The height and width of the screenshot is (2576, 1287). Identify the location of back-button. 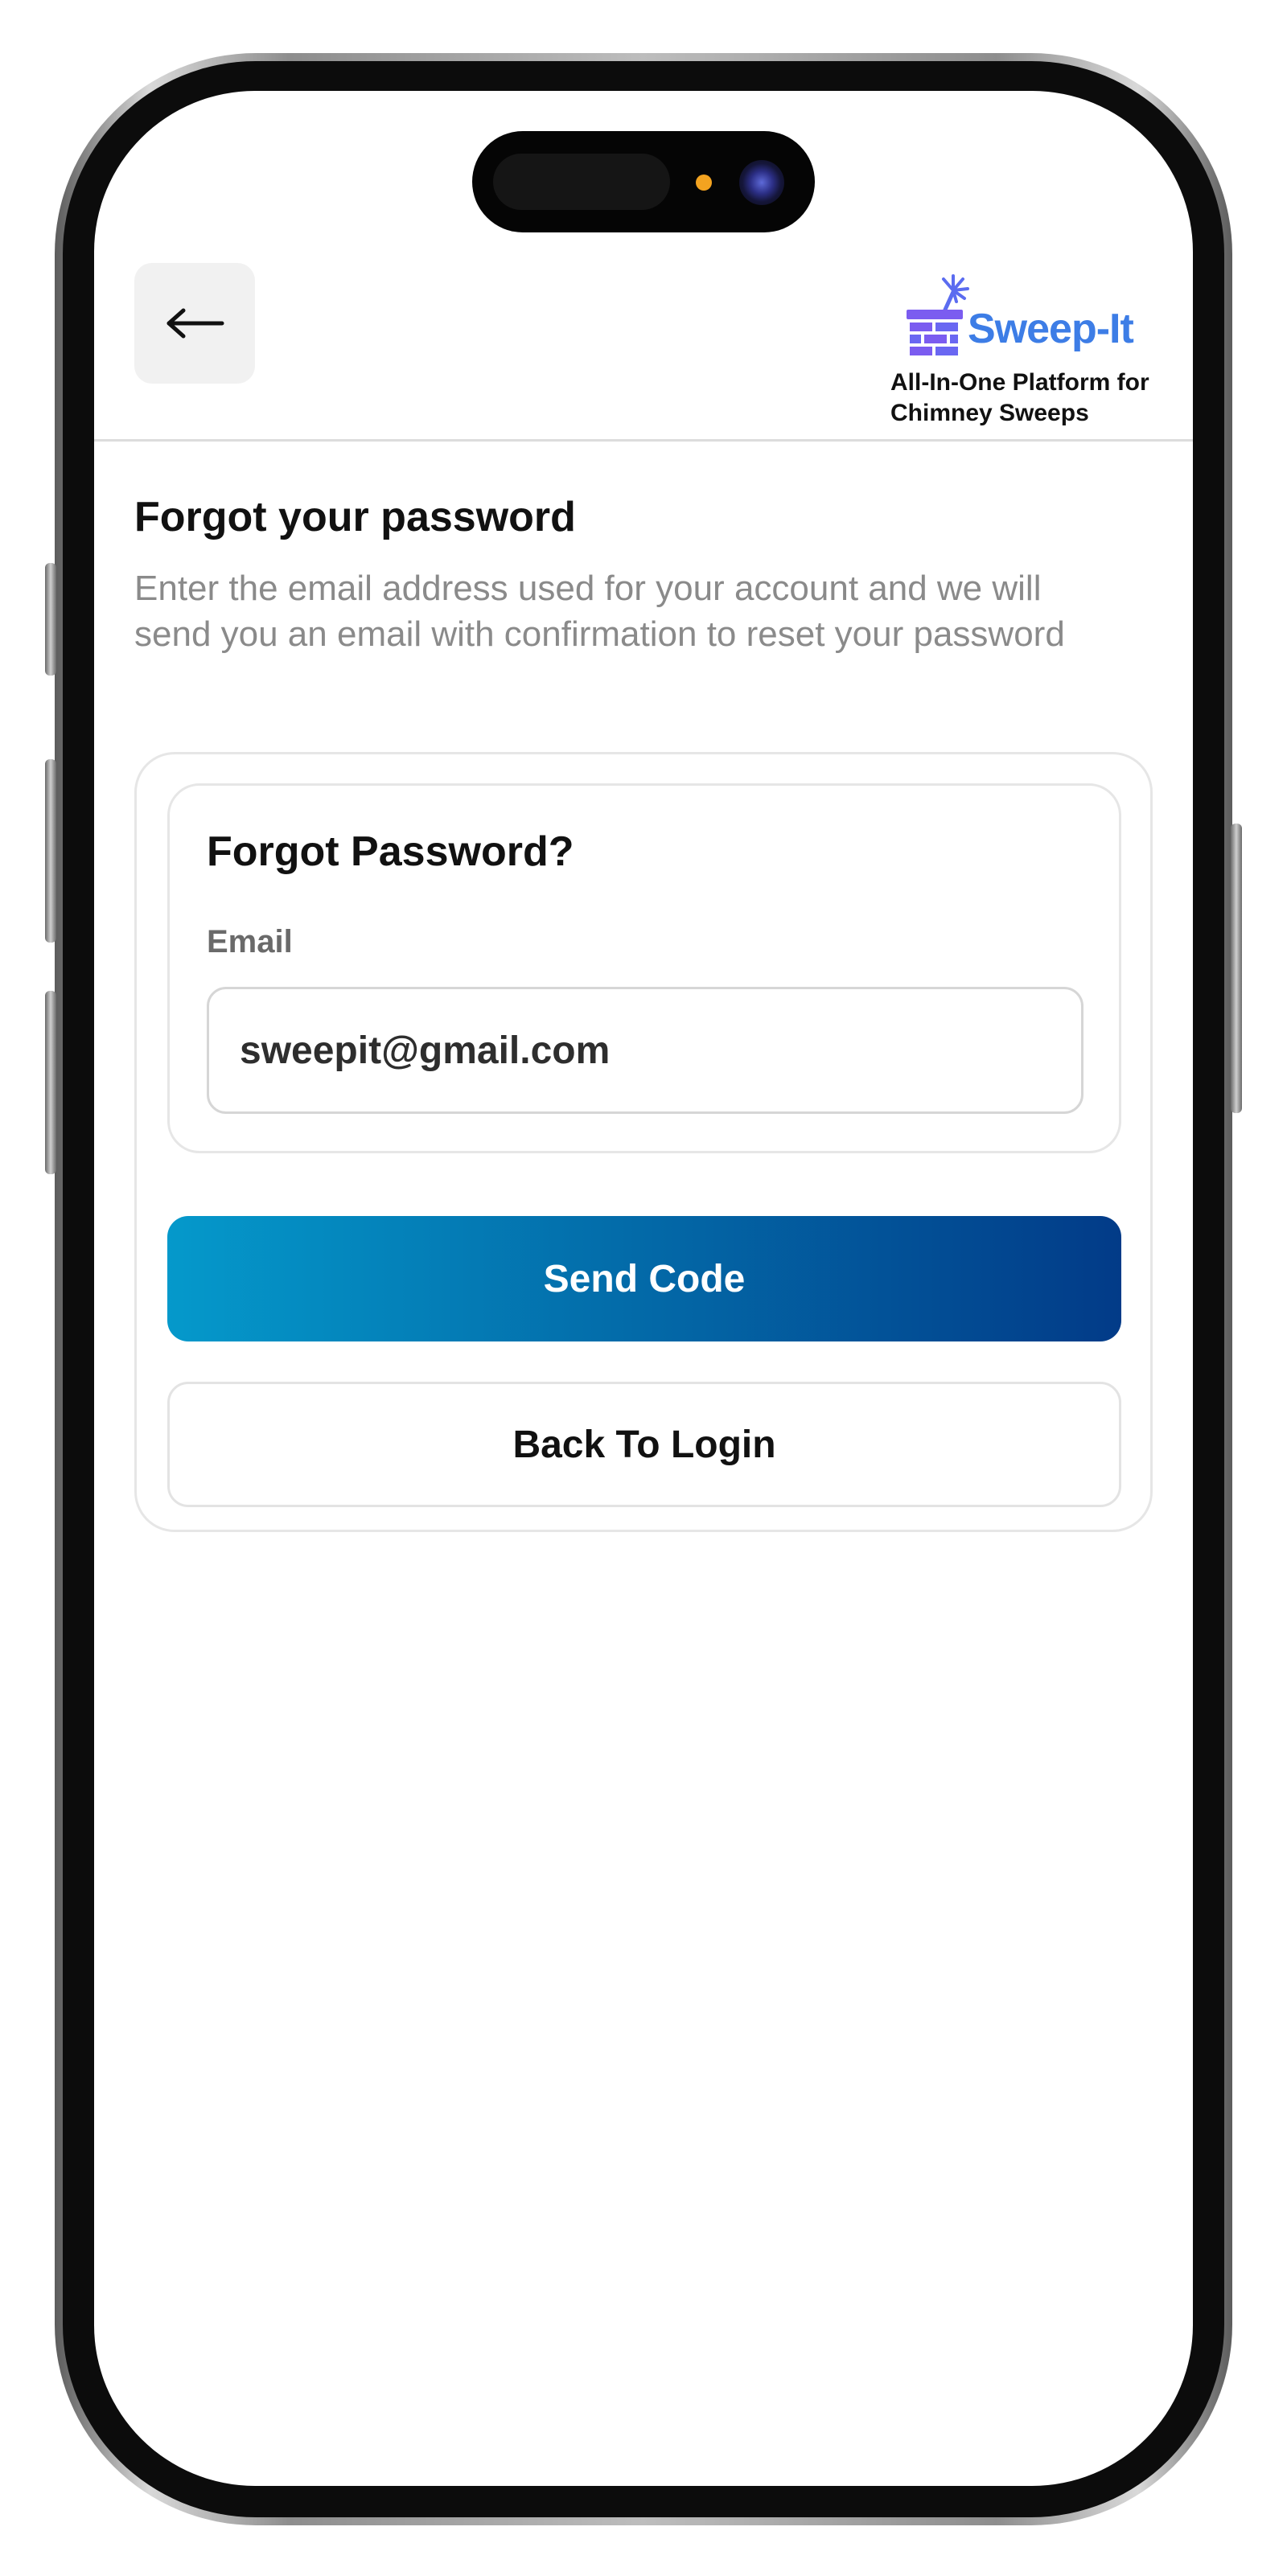
(194, 323).